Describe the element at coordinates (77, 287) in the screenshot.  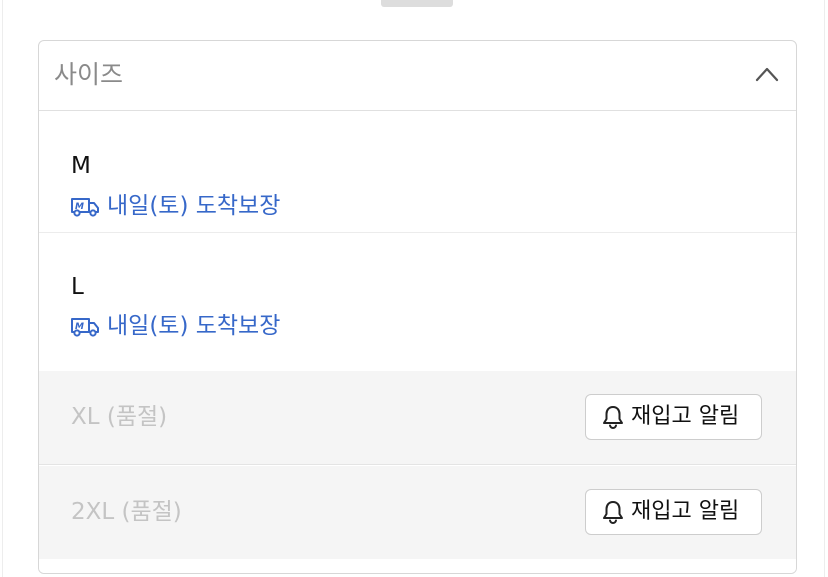
I see `size-label: L` at that location.